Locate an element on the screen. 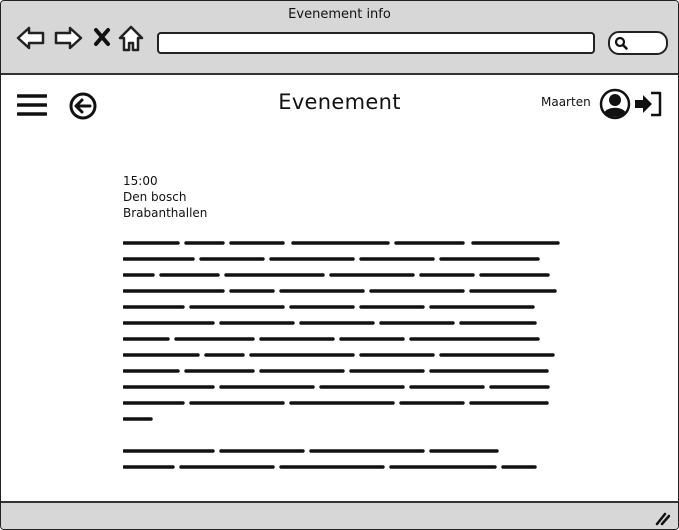 This screenshot has width=679, height=530. login-icon is located at coordinates (648, 106).